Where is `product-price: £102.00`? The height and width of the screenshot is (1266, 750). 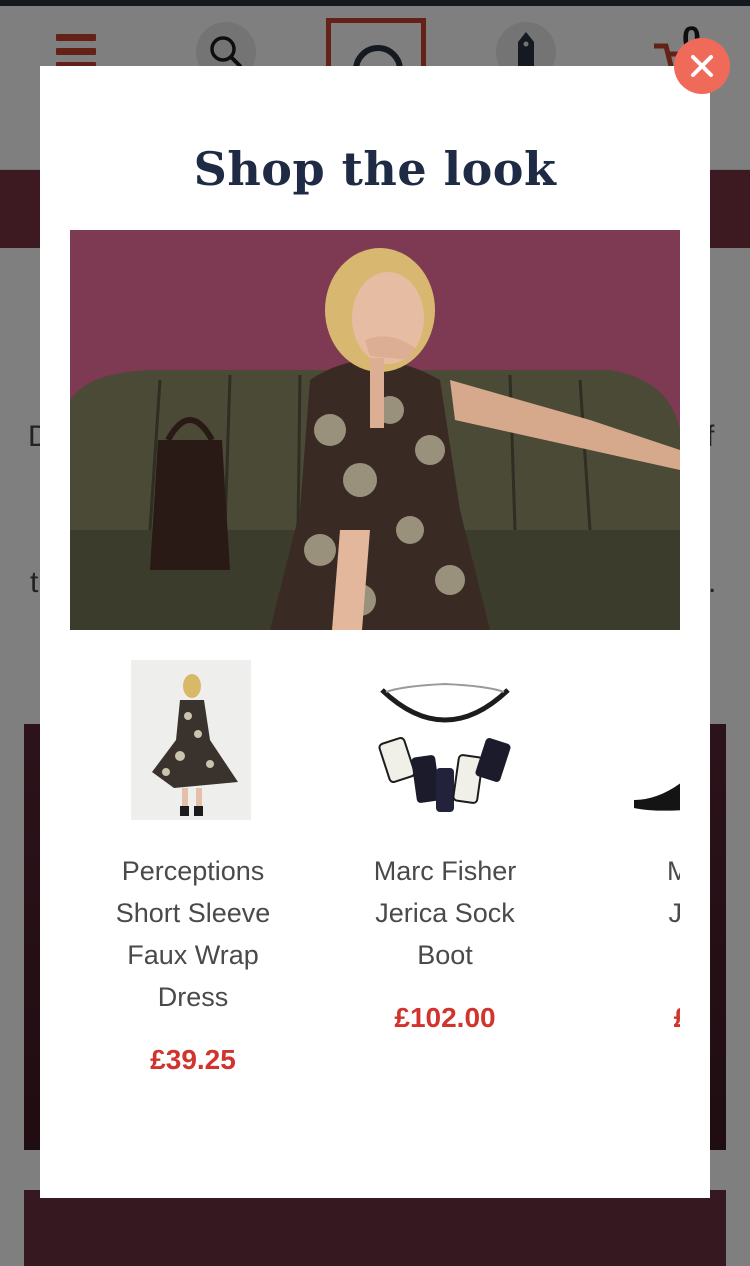 product-price: £102.00 is located at coordinates (445, 1017).